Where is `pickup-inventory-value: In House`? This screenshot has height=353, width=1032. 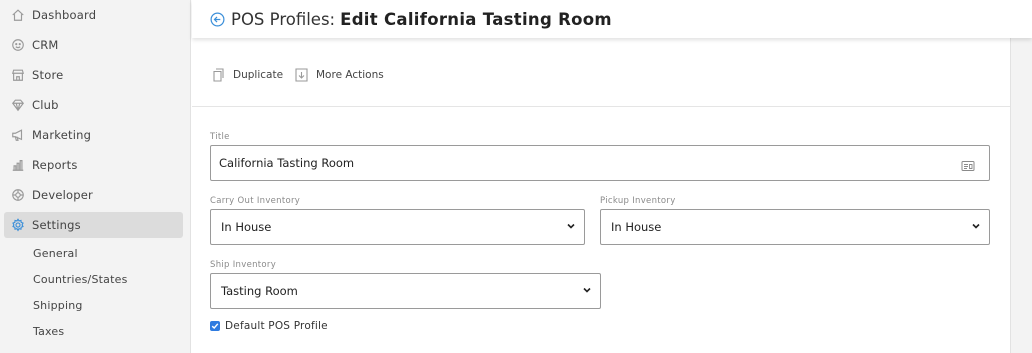 pickup-inventory-value: In House is located at coordinates (636, 227).